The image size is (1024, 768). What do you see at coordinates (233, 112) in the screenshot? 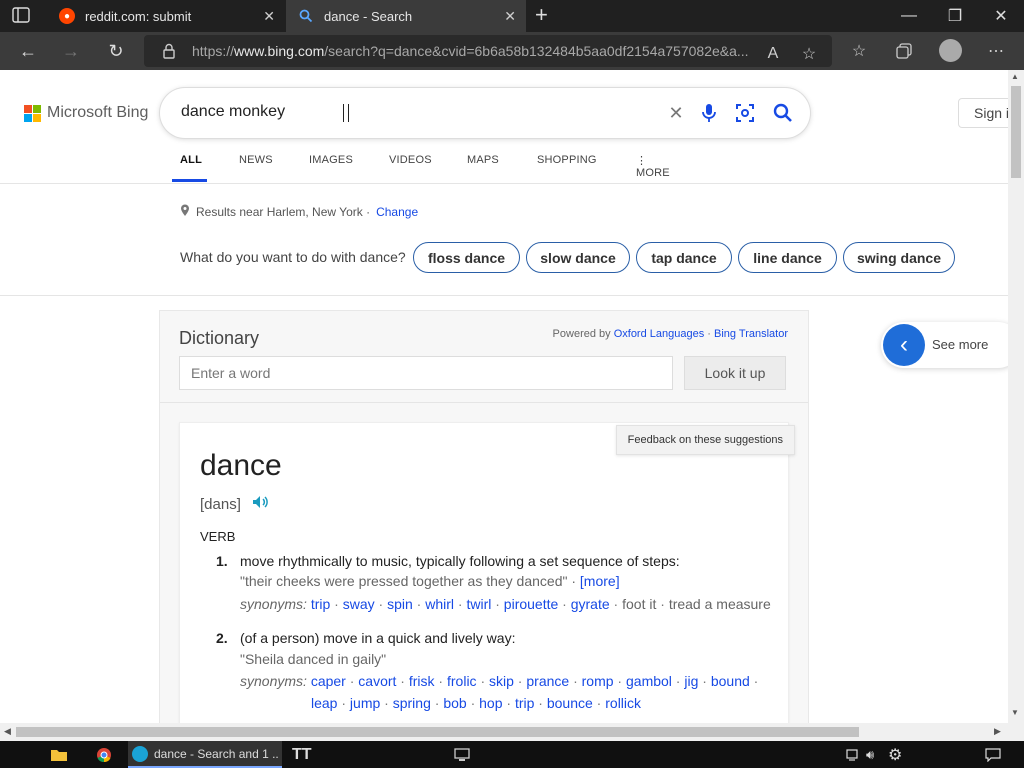
I see `search-input: dance monkey` at bounding box center [233, 112].